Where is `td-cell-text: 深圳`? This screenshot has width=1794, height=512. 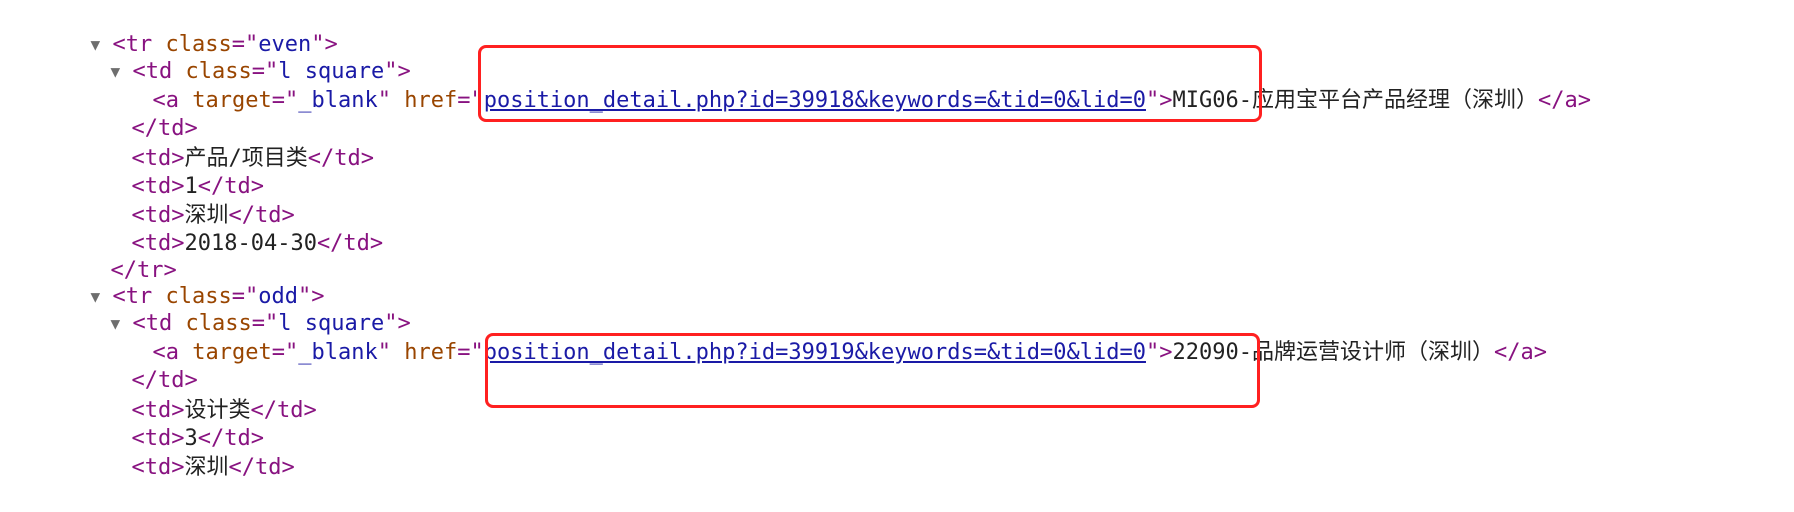
td-cell-text: 深圳 is located at coordinates (206, 467).